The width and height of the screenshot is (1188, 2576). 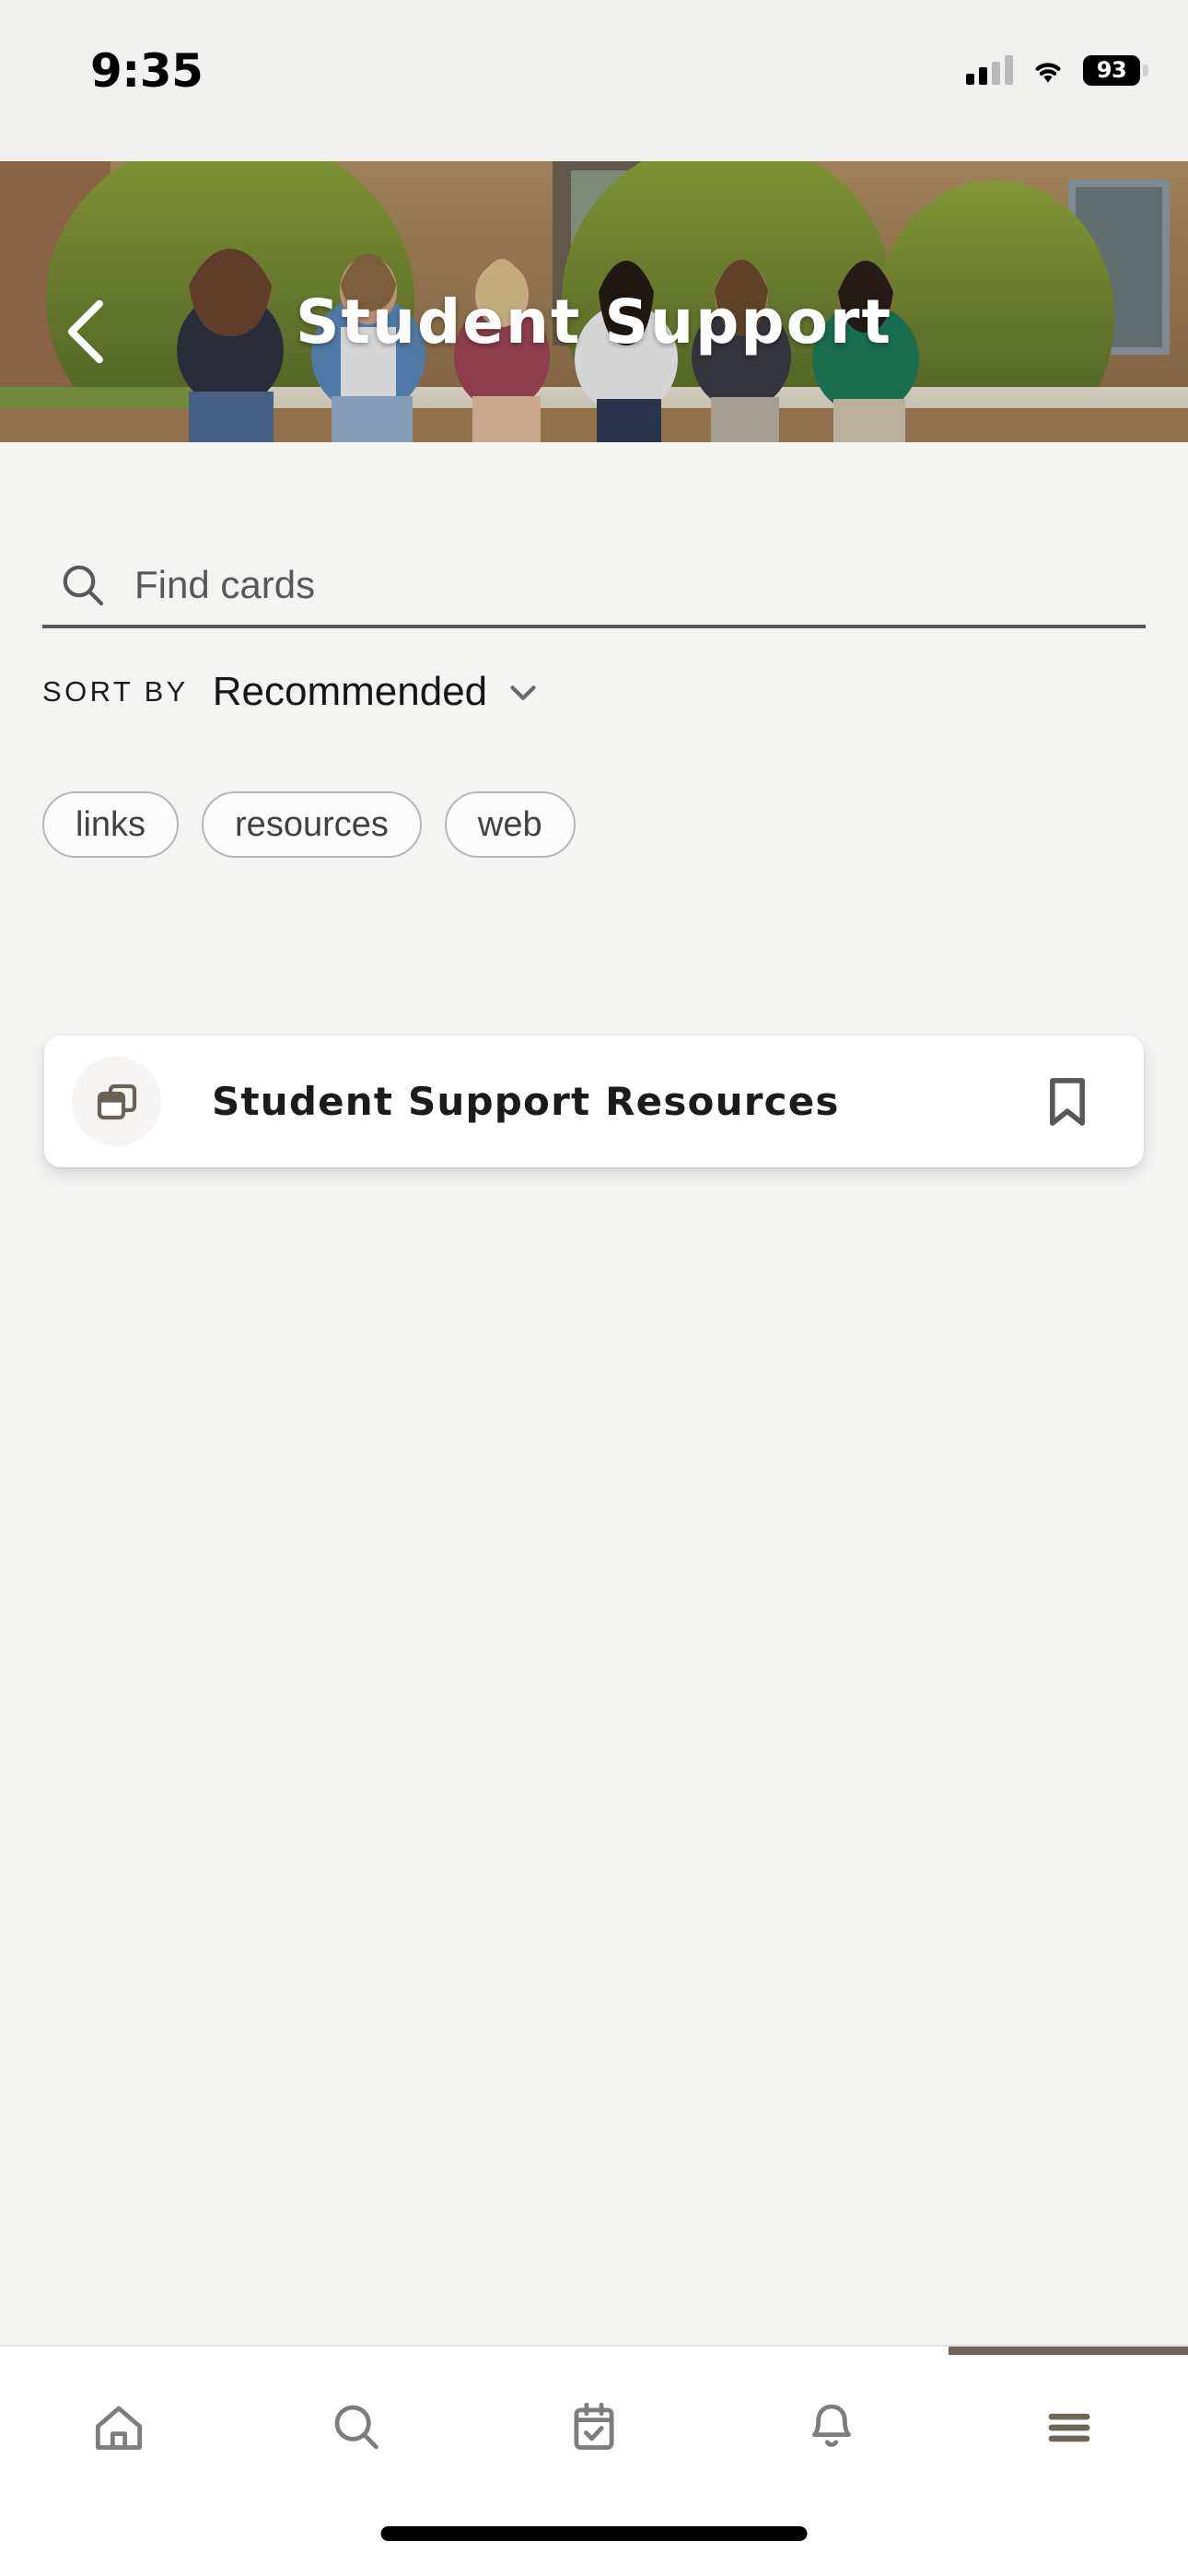 I want to click on tab-home, so click(x=119, y=2427).